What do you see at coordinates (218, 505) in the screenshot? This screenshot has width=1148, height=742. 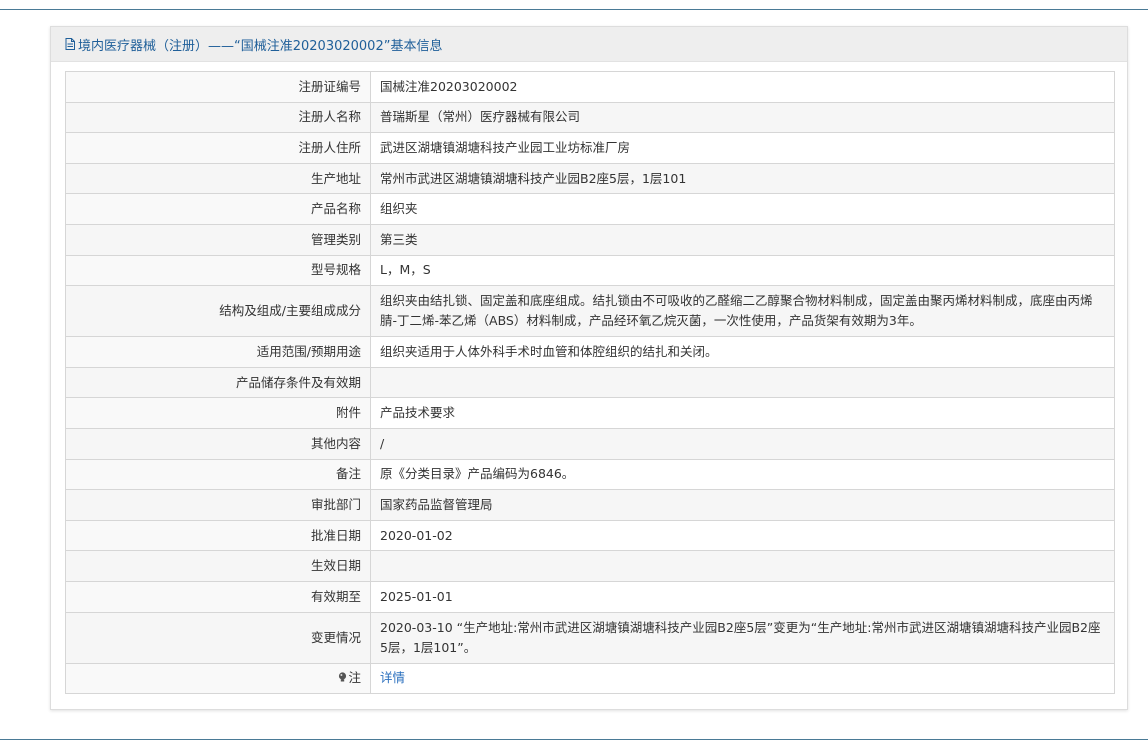 I see `field-label: 审批部门` at bounding box center [218, 505].